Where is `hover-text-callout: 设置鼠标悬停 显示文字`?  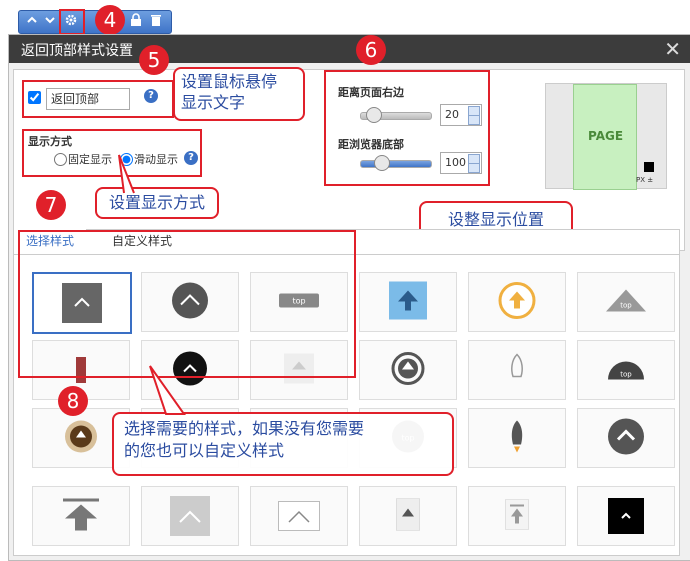 hover-text-callout: 设置鼠标悬停 显示文字 is located at coordinates (239, 94).